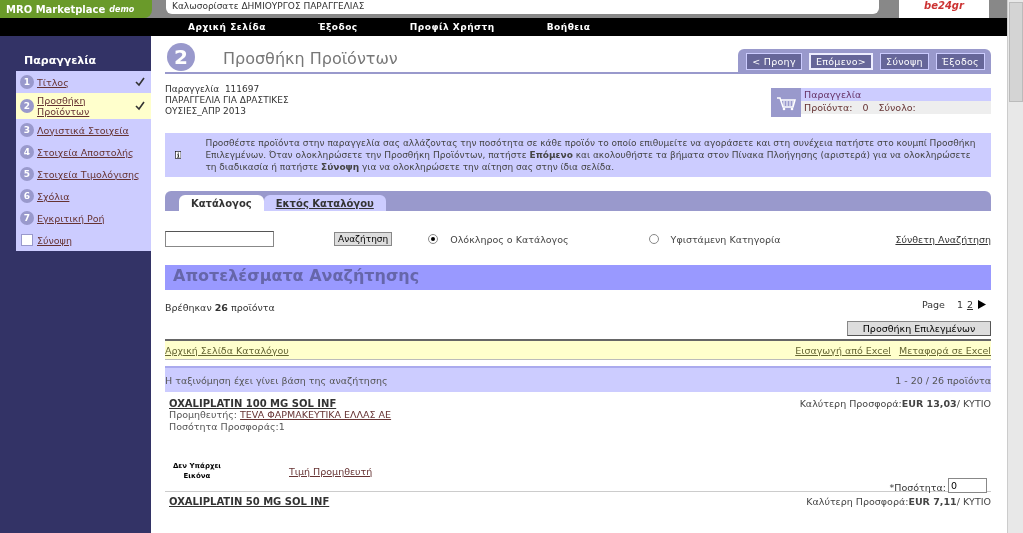  I want to click on nav-link: Προφίλ Χρήστη, so click(452, 27).